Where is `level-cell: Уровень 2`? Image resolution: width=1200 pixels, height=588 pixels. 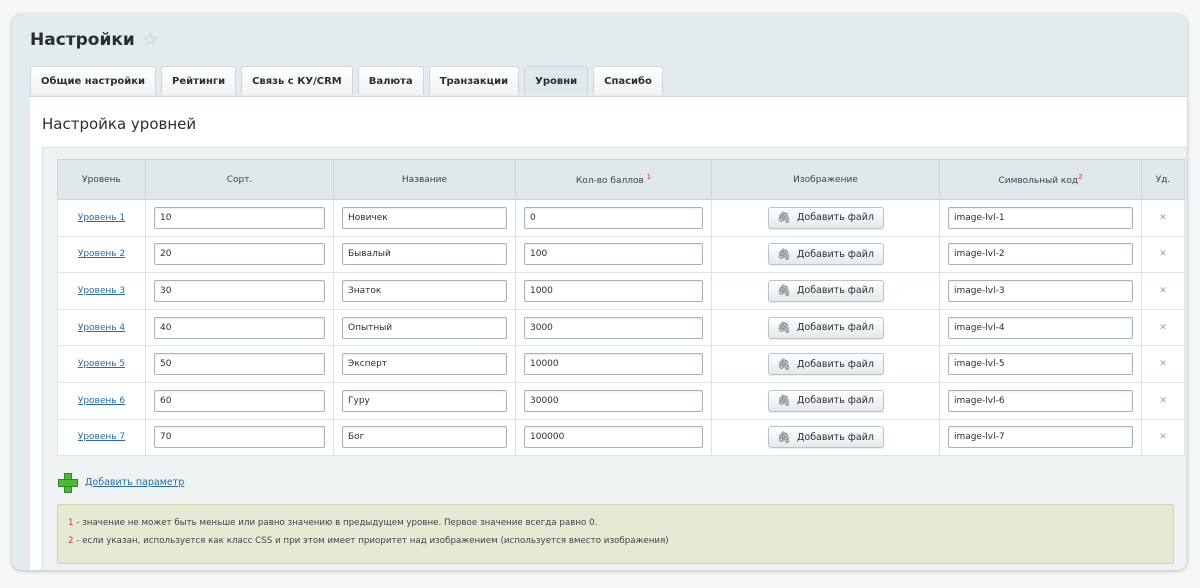
level-cell: Уровень 2 is located at coordinates (101, 254).